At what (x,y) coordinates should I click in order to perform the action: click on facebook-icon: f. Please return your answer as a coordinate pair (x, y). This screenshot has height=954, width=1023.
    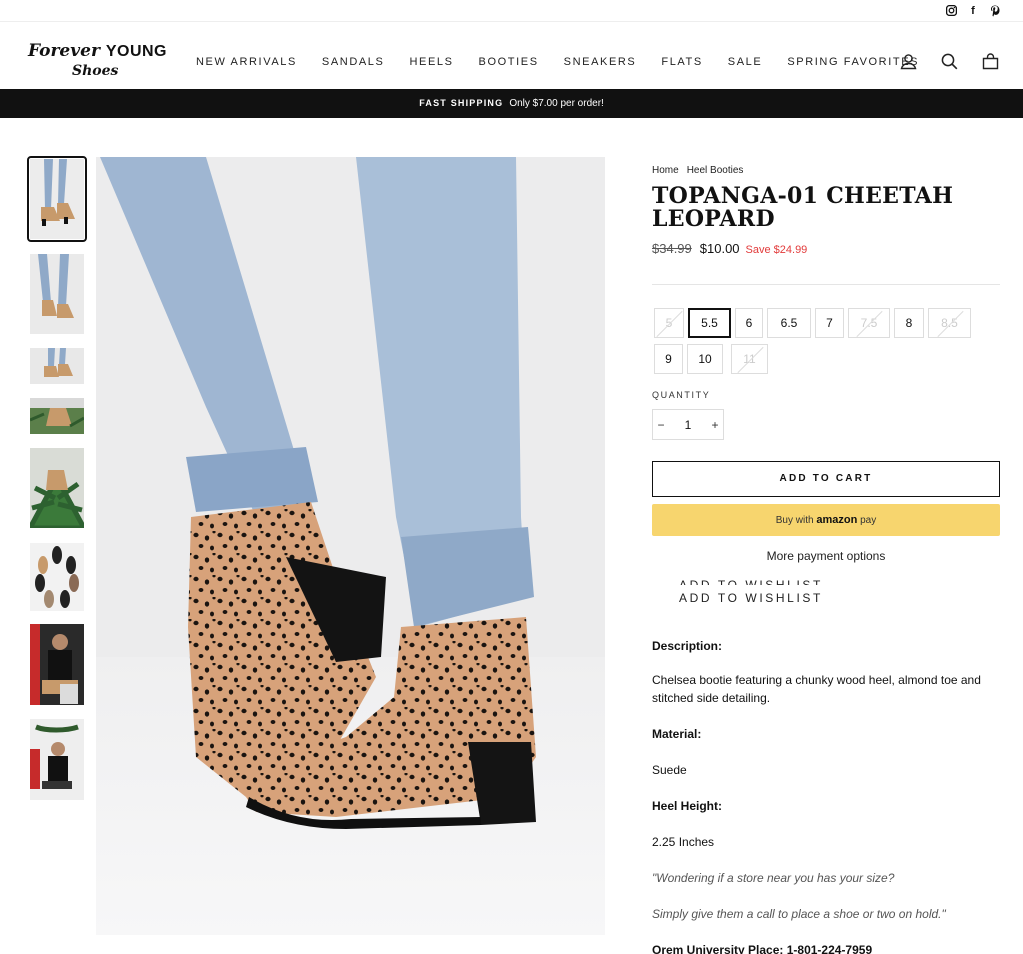
    Looking at the image, I should click on (973, 10).